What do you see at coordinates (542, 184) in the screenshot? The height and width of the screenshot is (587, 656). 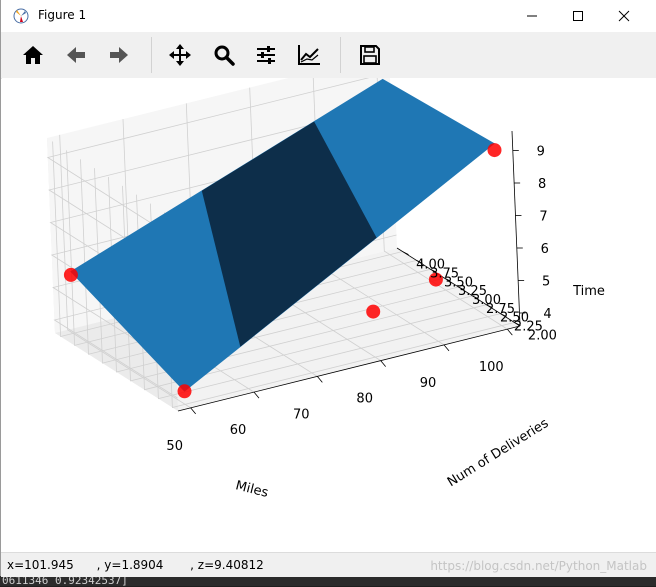 I see `z-tick-label: 8` at bounding box center [542, 184].